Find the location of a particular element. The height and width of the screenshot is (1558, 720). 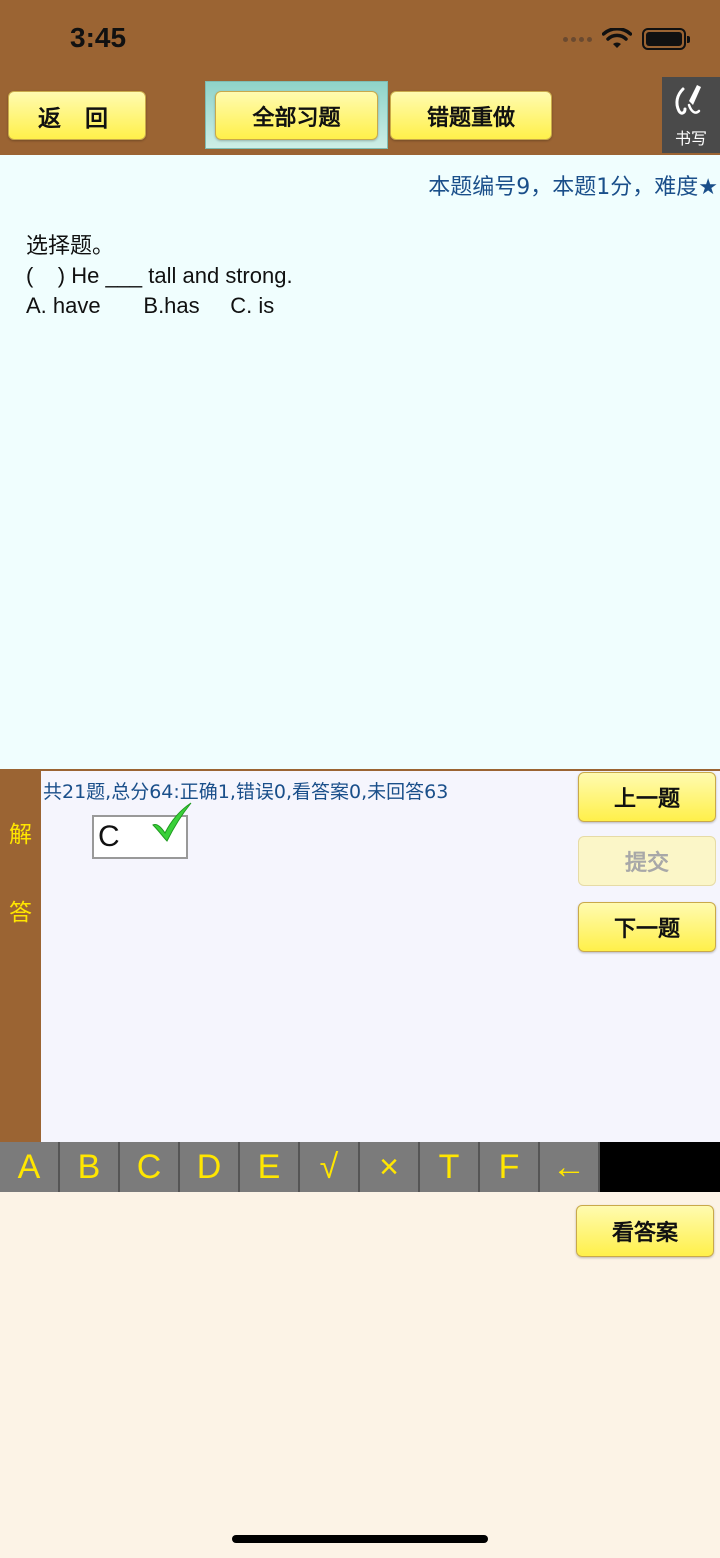

check-icon is located at coordinates (172, 822).